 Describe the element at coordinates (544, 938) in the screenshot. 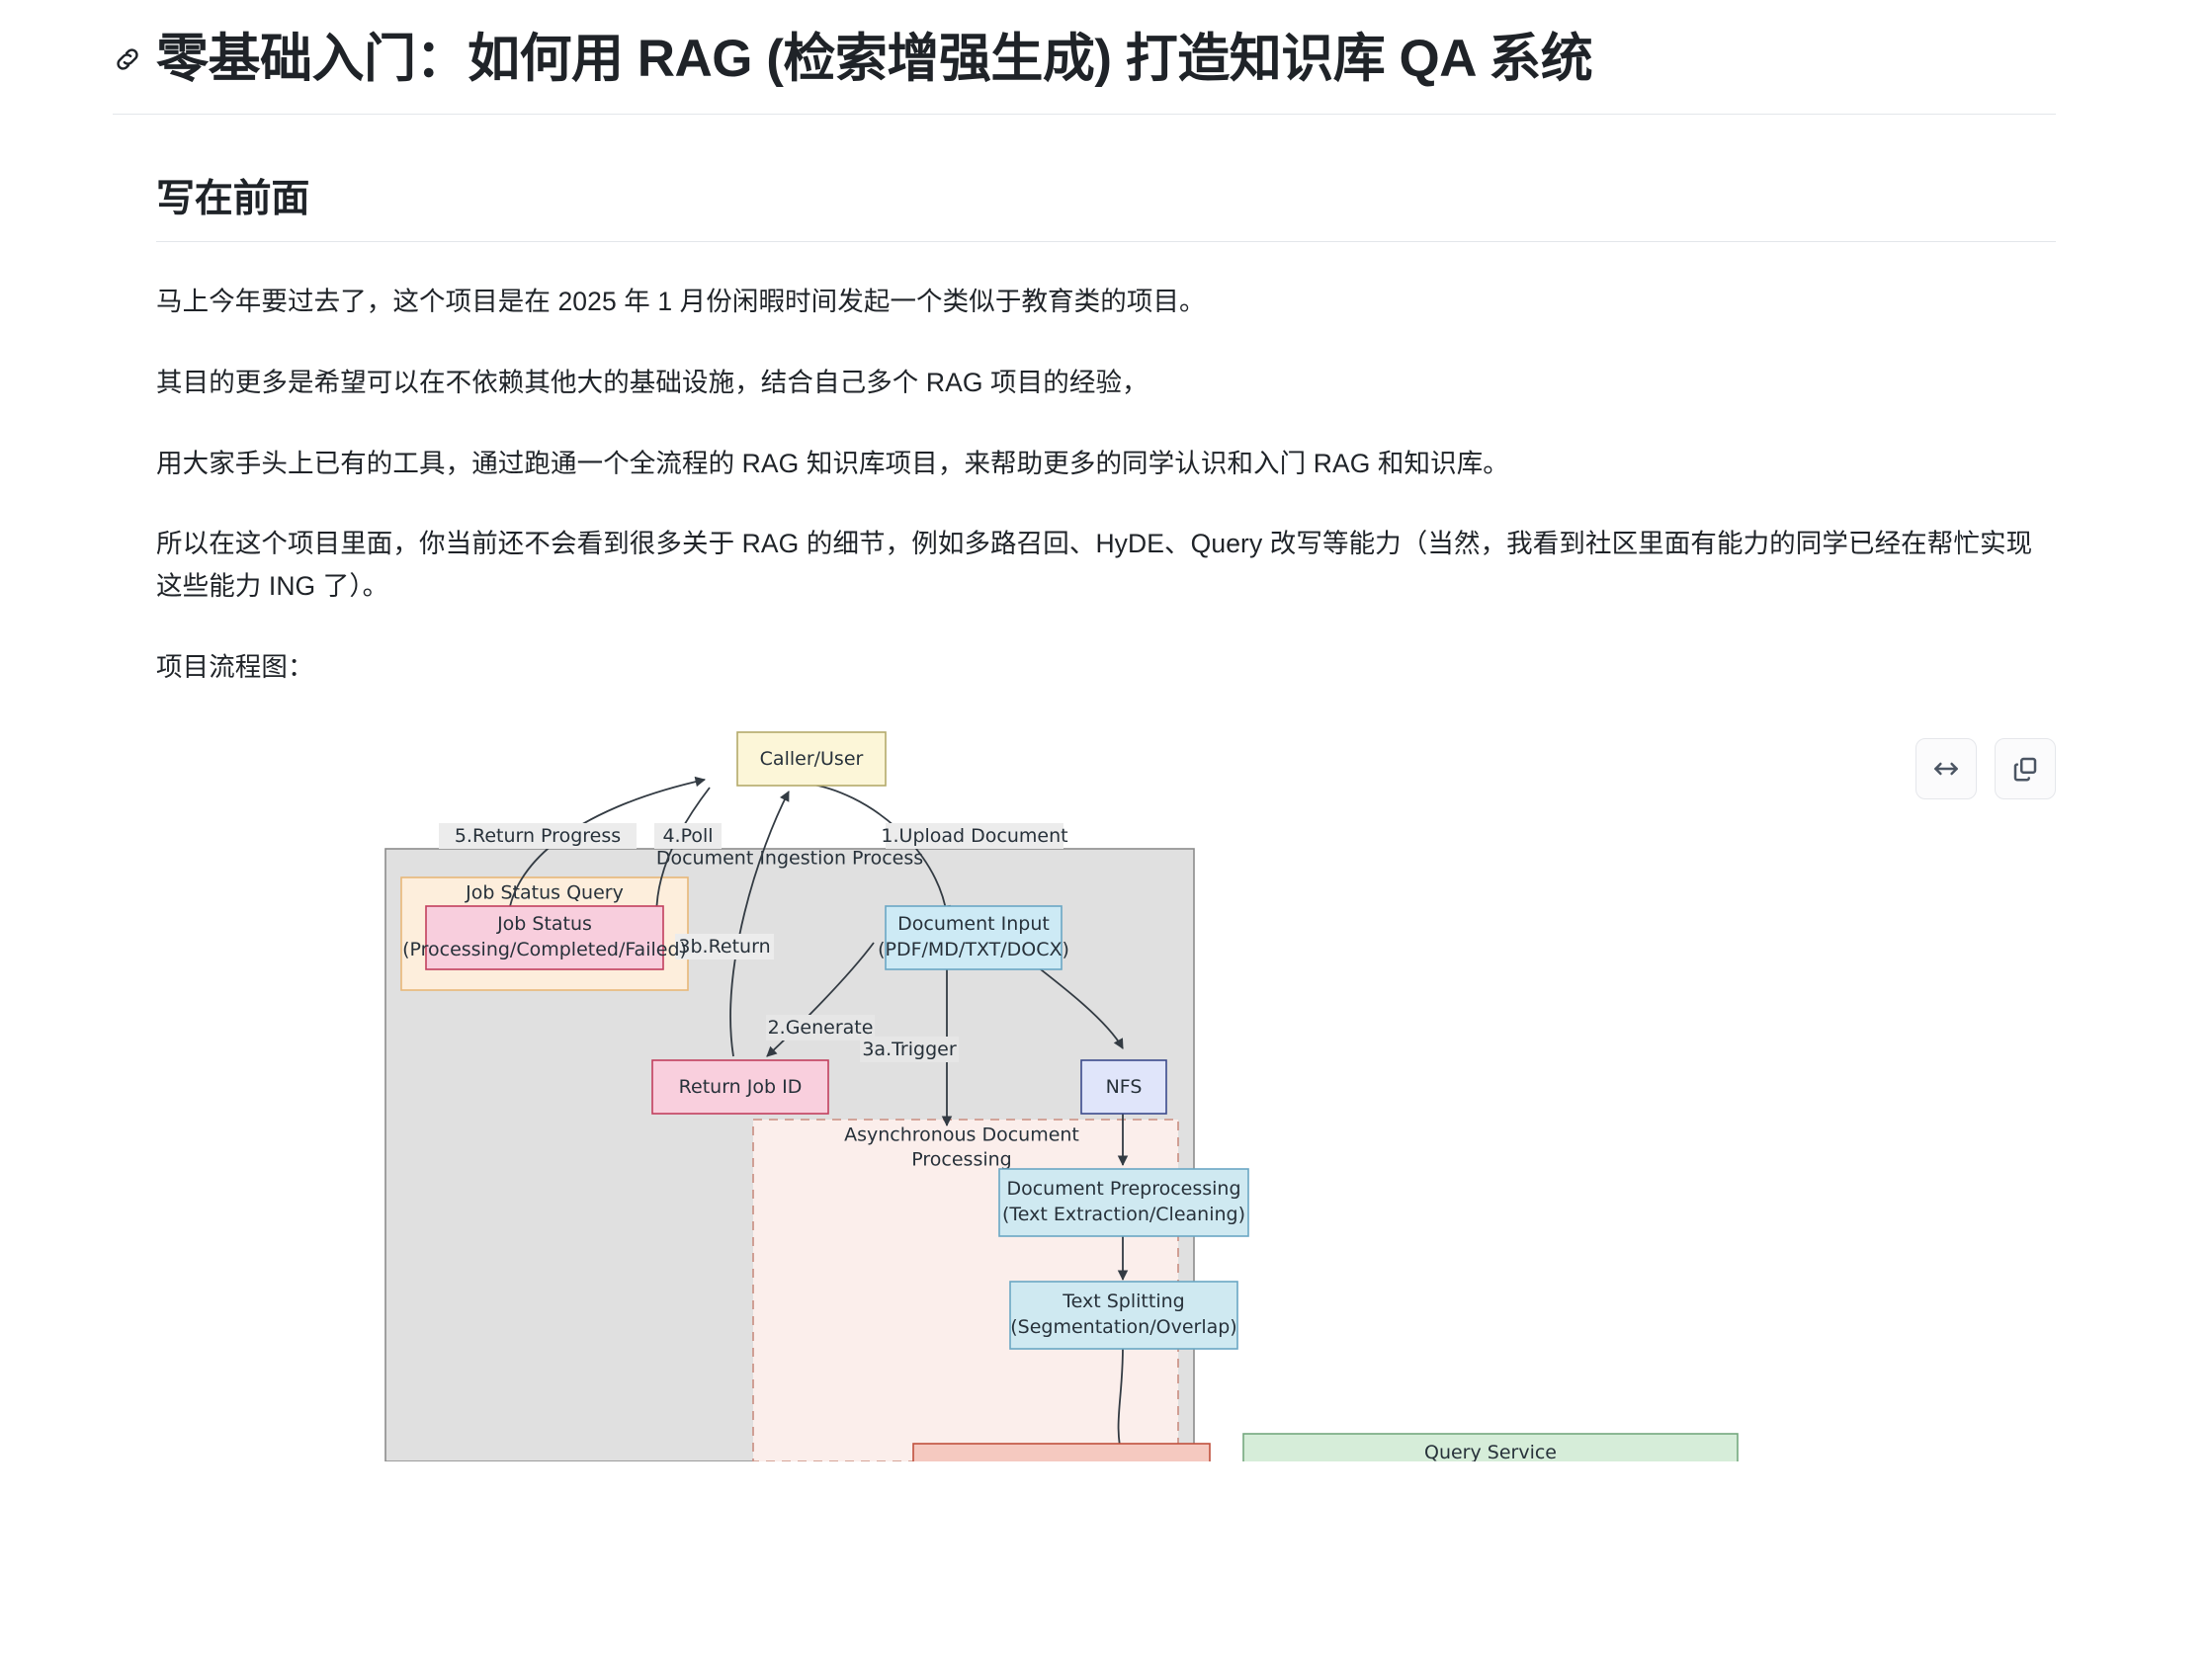

I see `node-job-status: Job Status (Processing/Completed/Failed)` at that location.